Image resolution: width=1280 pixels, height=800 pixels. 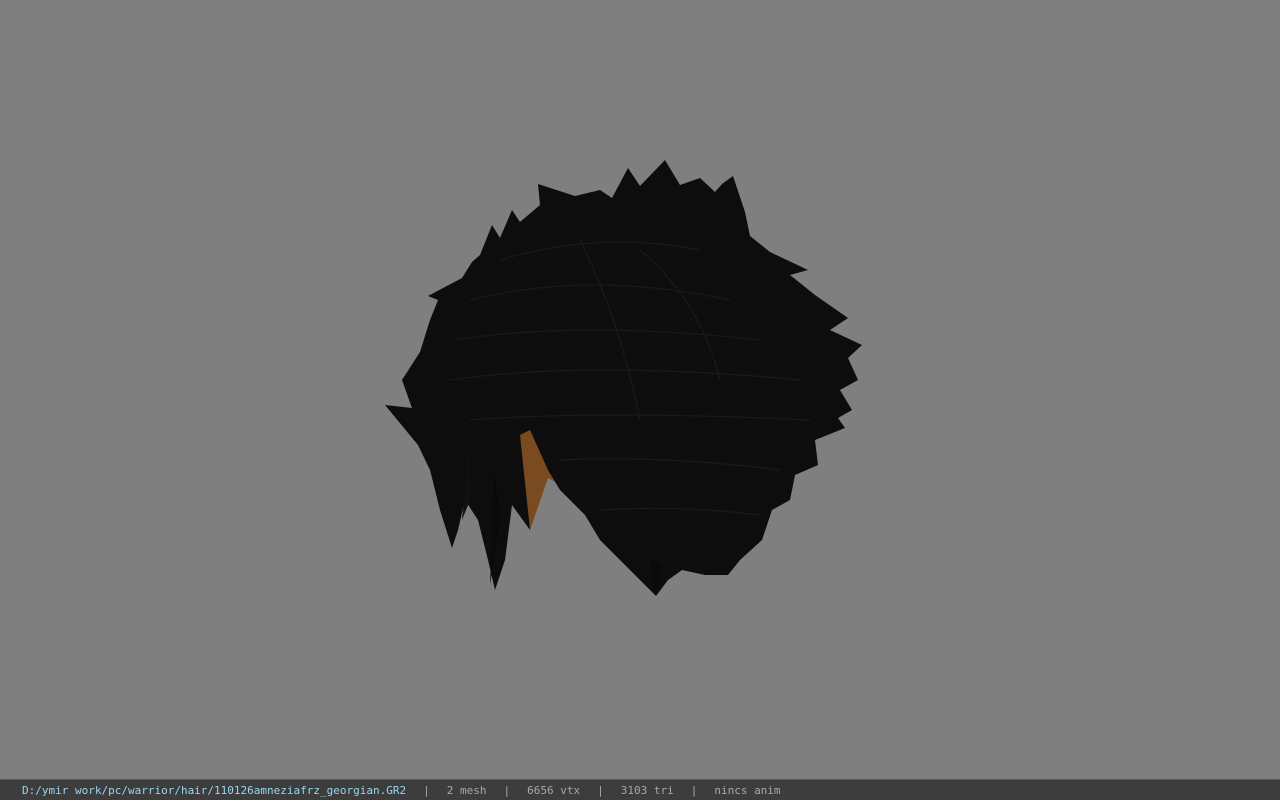 I want to click on vertex-count: 6656 vtx, so click(x=554, y=790).